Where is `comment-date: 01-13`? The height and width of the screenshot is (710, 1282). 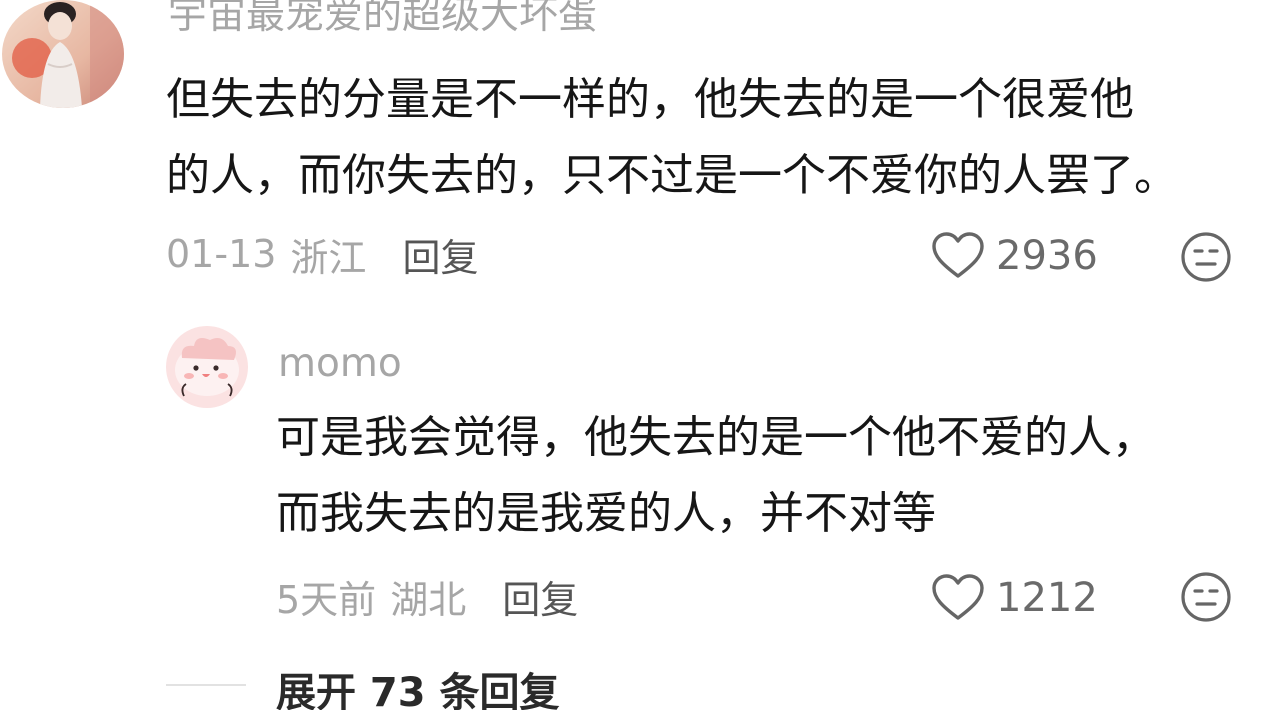
comment-date: 01-13 is located at coordinates (221, 254).